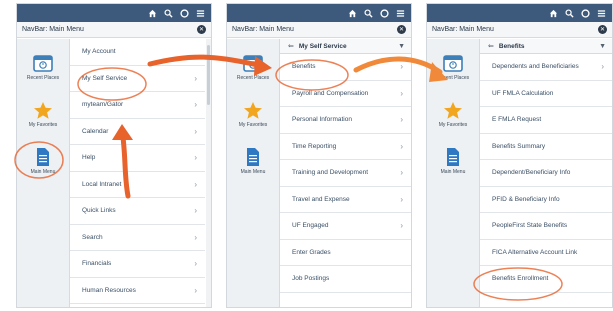  Describe the element at coordinates (345, 226) in the screenshot. I see `menu-item-uf-engaged: UF Engaged ›` at that location.